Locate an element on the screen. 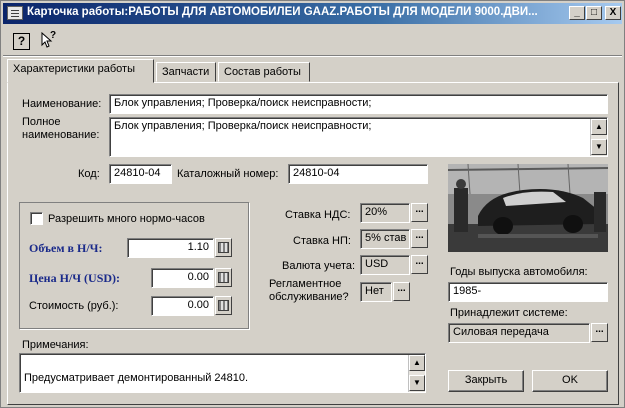  vehicle-photo is located at coordinates (528, 208).